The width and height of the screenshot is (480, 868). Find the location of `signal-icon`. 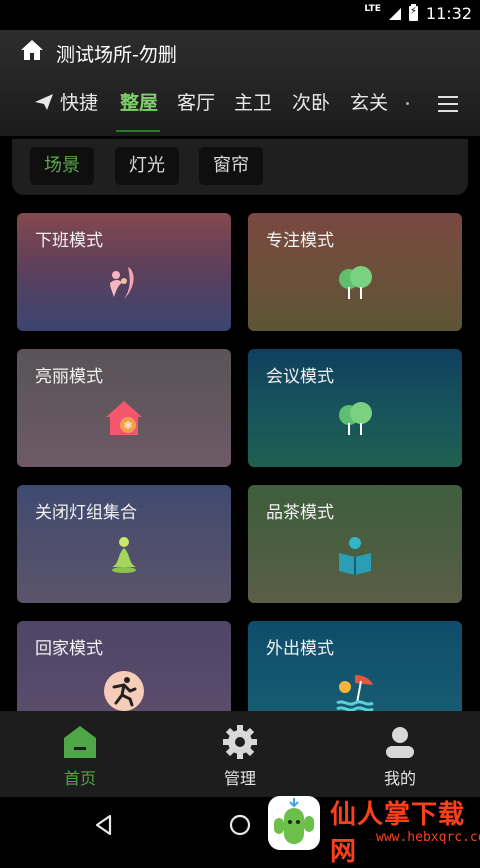

signal-icon is located at coordinates (394, 13).